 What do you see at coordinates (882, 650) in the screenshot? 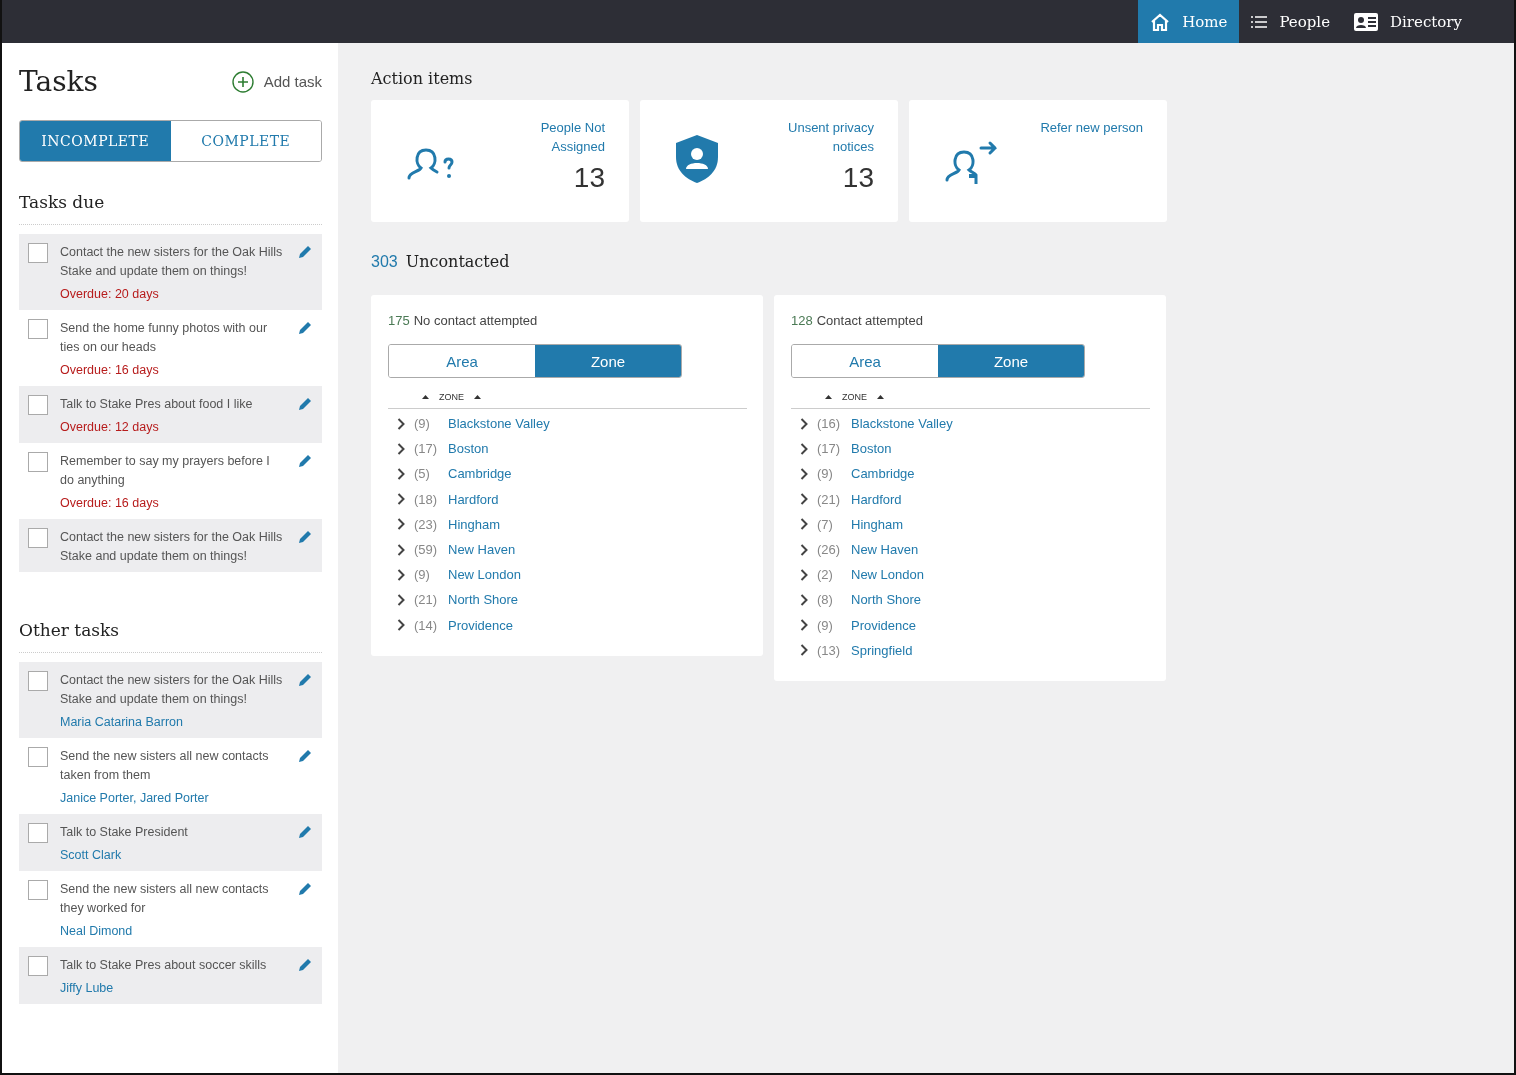
I see `zone-link: Springfield` at bounding box center [882, 650].